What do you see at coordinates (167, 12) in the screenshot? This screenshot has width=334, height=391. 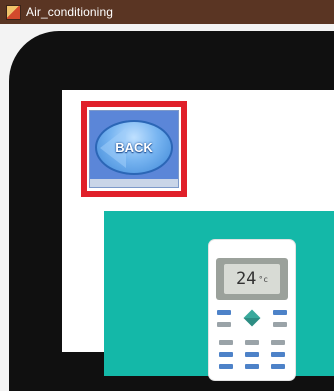 I see `window-titlebar: Air_conditioning` at bounding box center [167, 12].